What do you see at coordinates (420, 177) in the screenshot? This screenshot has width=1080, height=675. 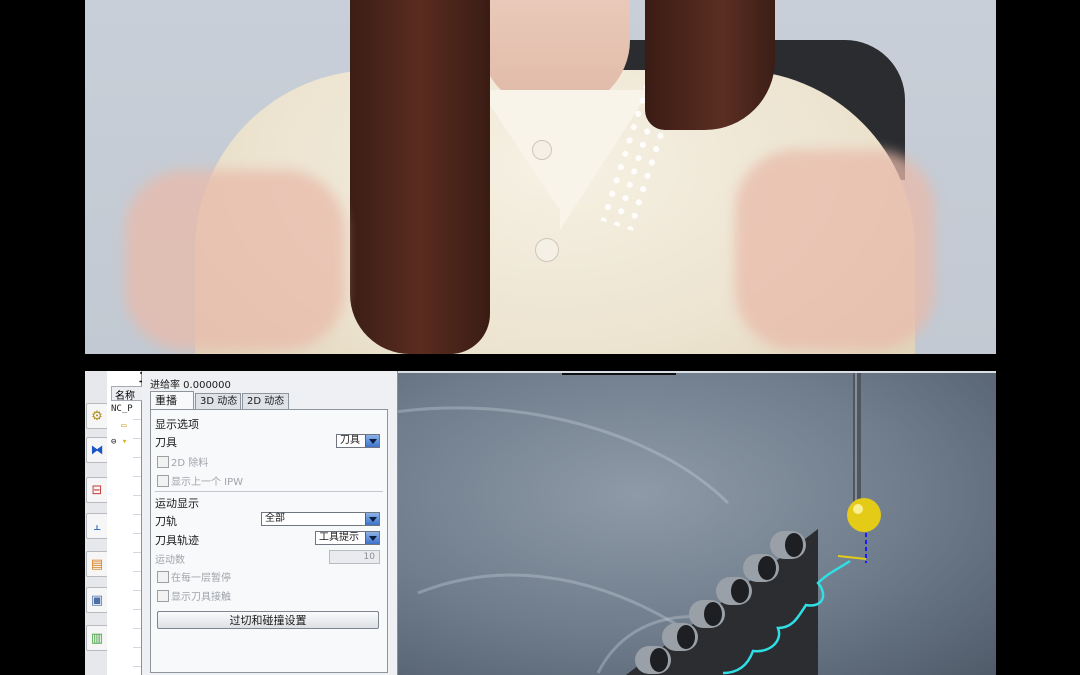 I see `hair-left` at bounding box center [420, 177].